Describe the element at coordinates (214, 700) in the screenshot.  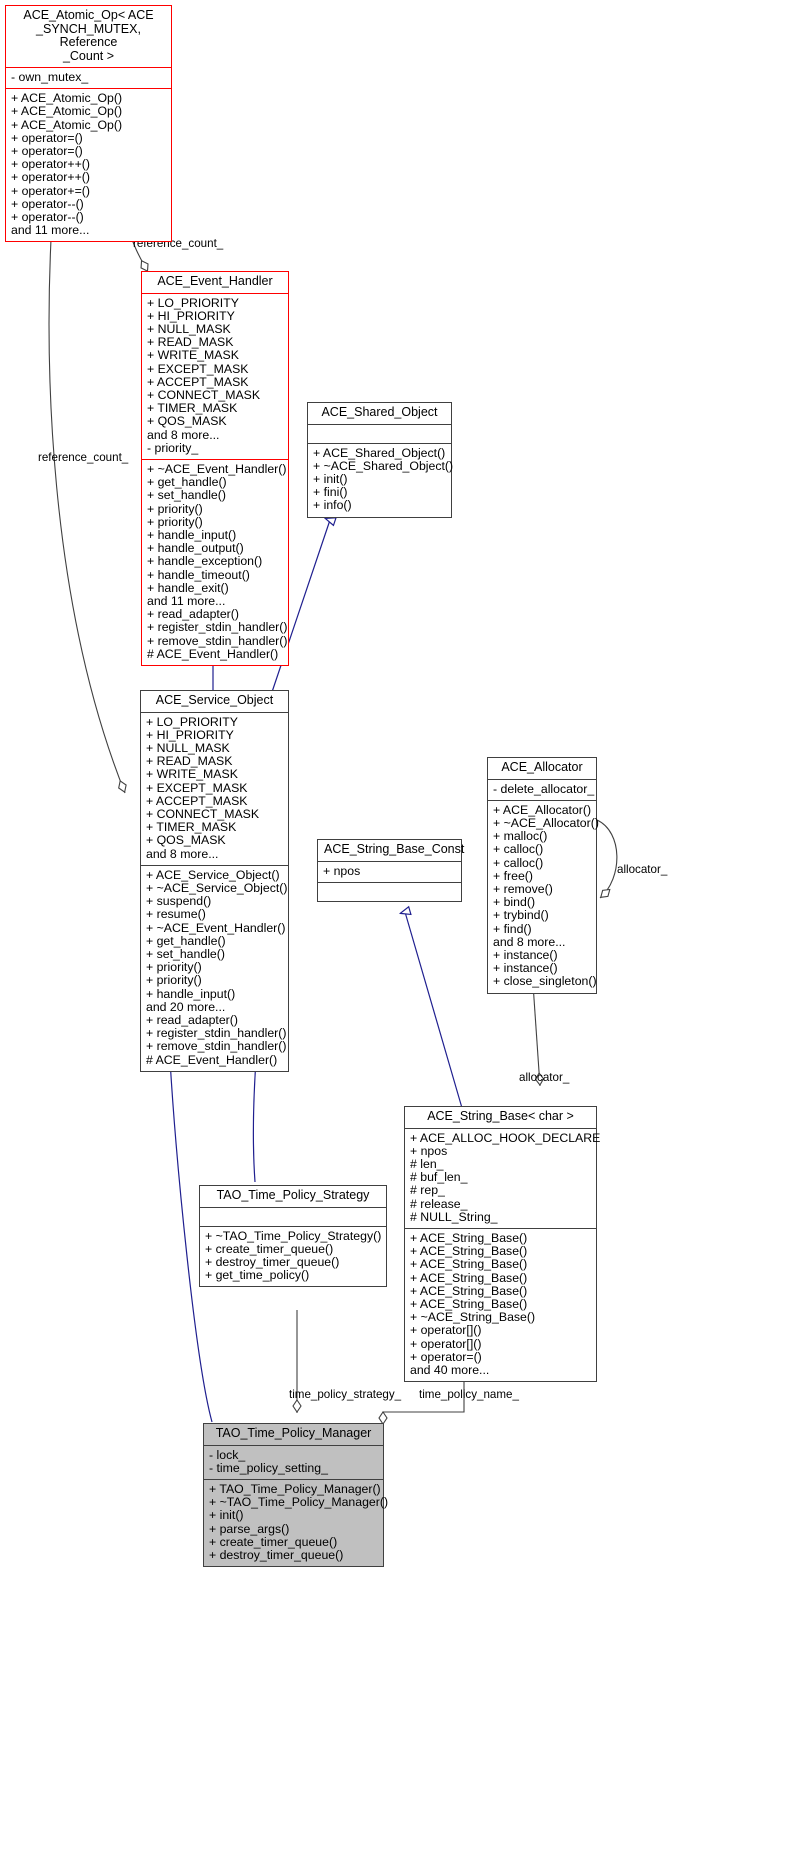
I see `class-title: ACE_Service_Object` at that location.